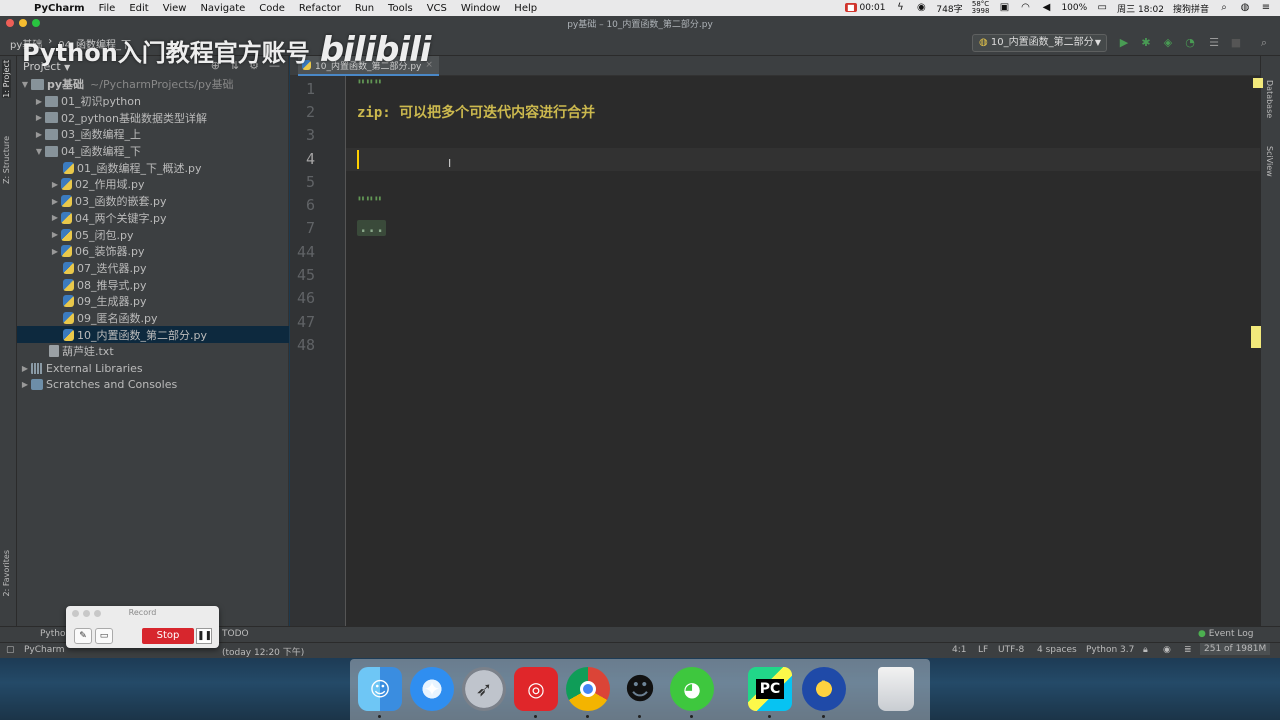  Describe the element at coordinates (10, 650) in the screenshot. I see `toggle-tool-windows-icon: ▢` at that location.